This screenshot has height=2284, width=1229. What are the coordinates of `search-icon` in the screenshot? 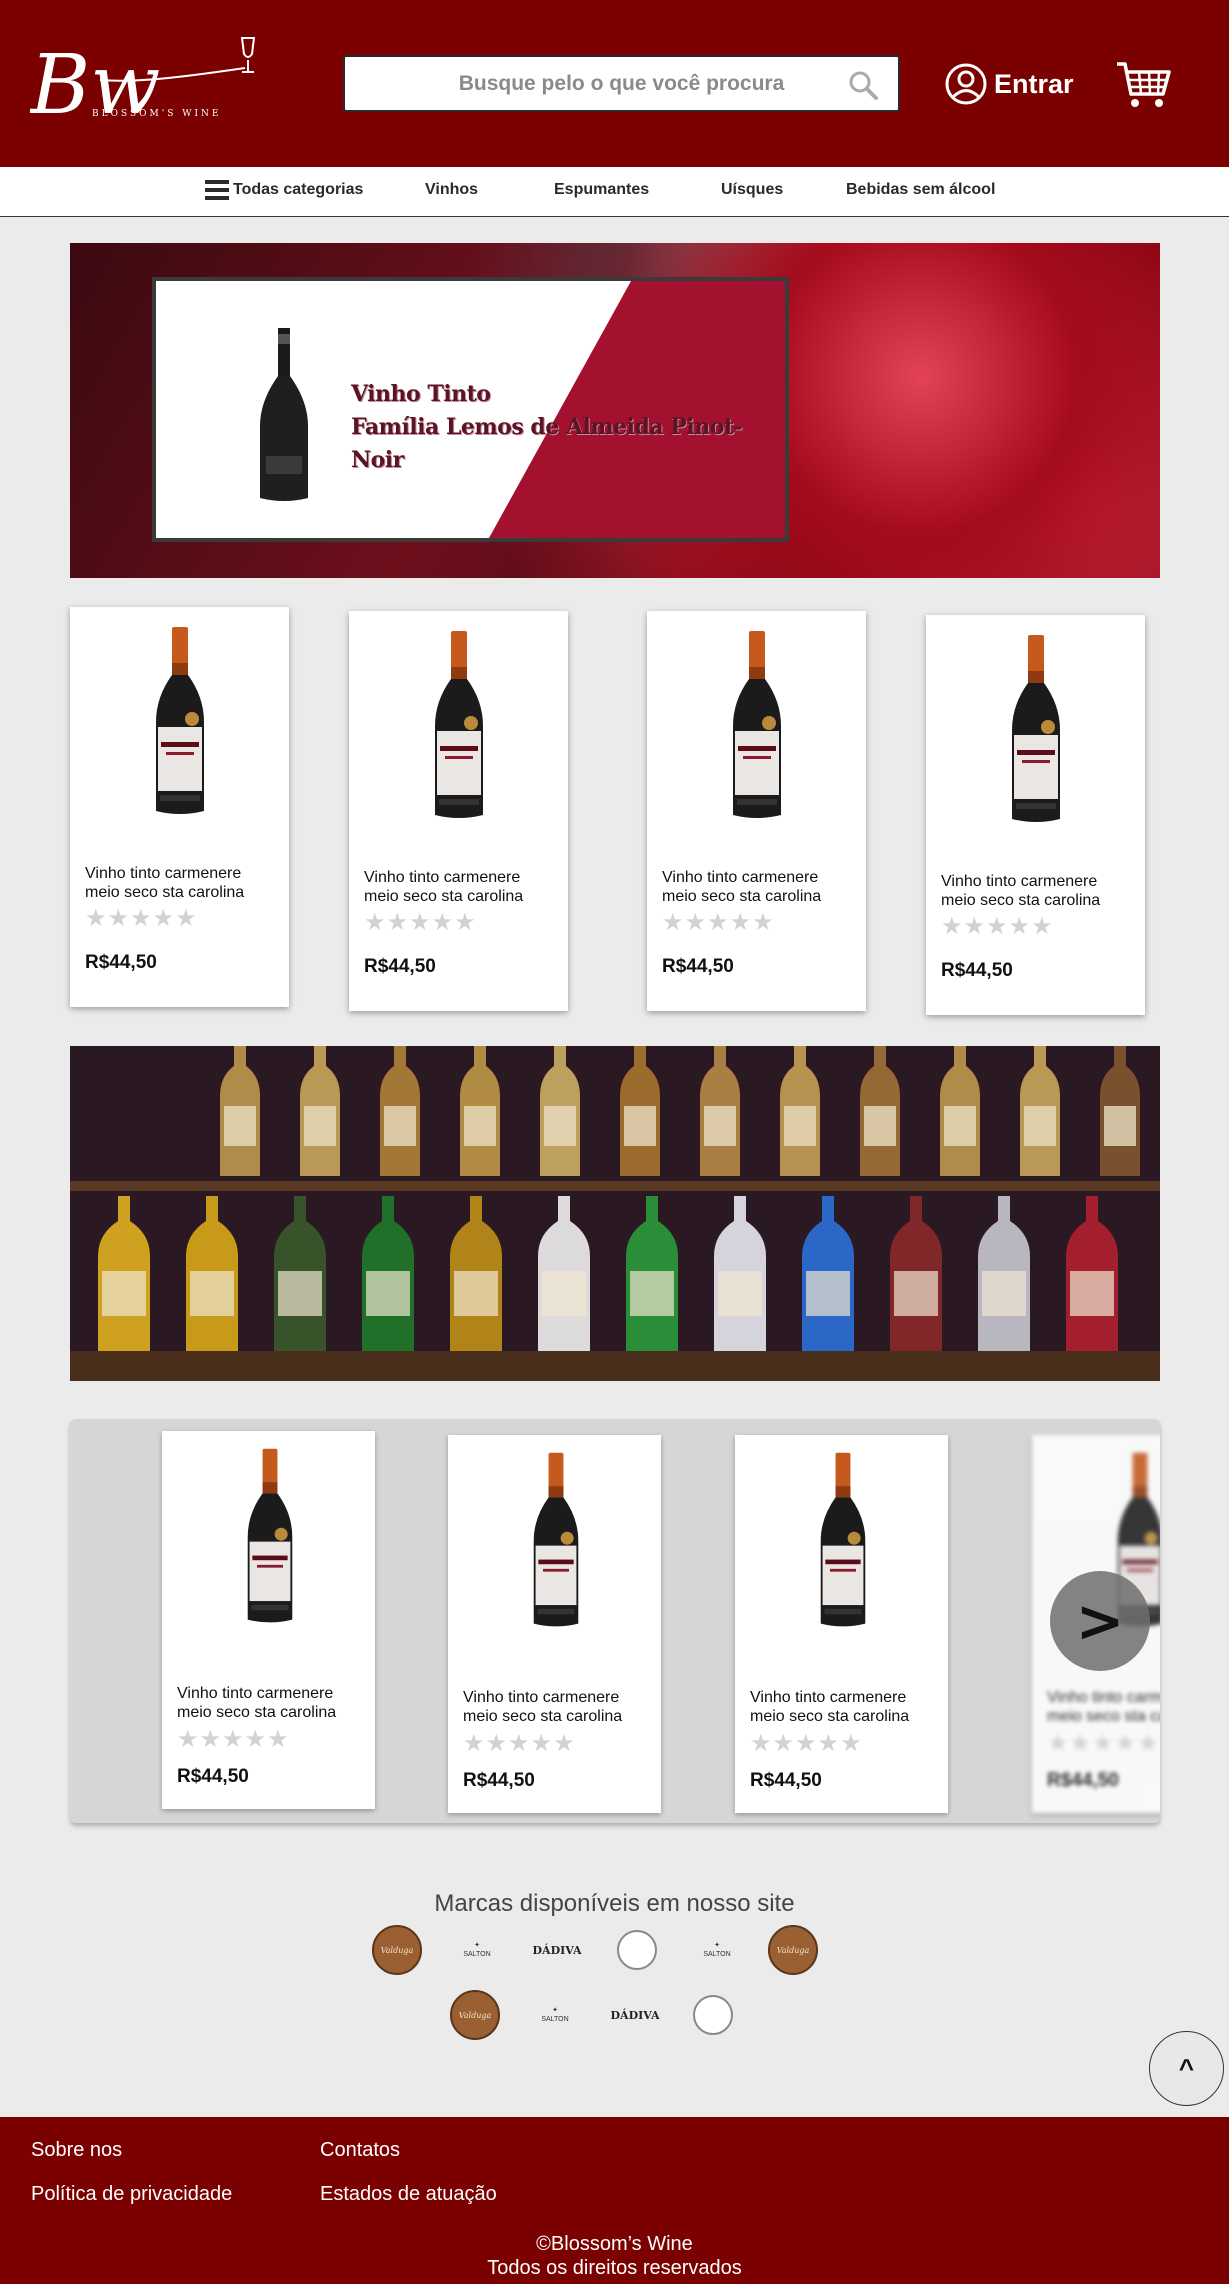 It's located at (863, 85).